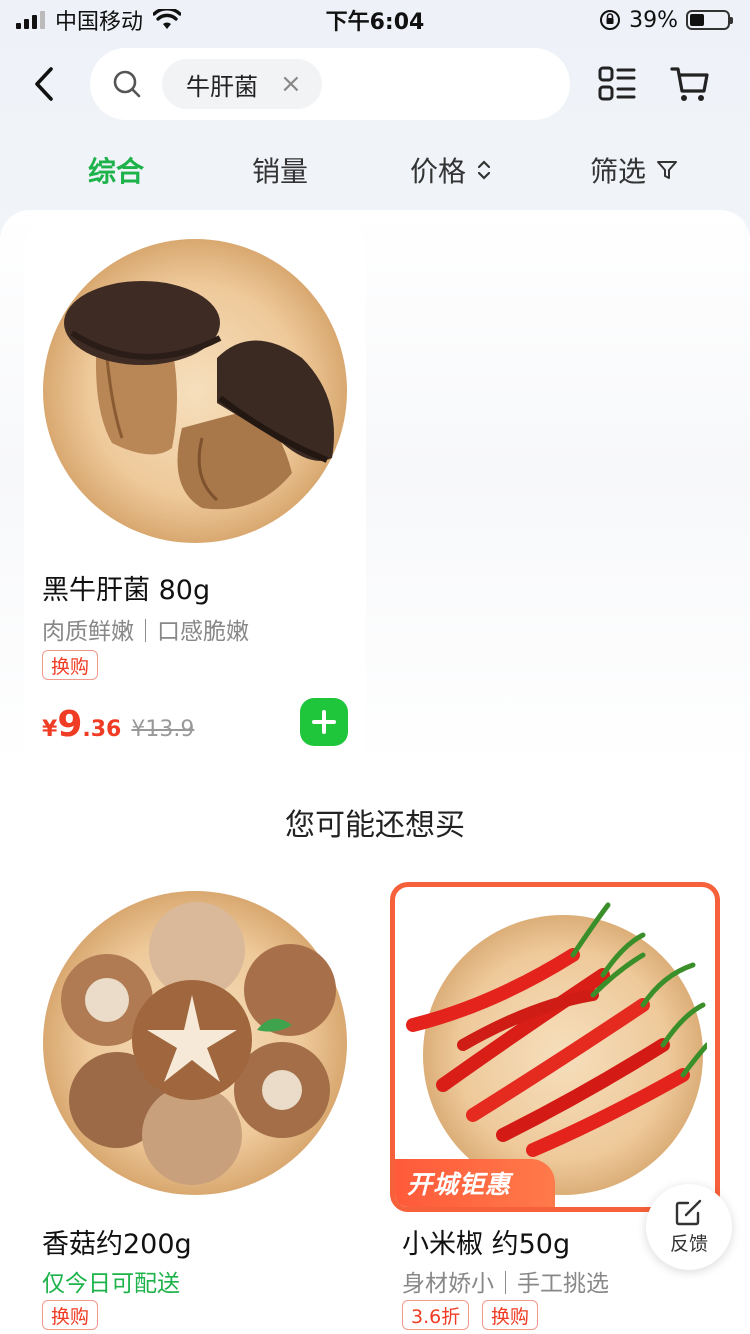 Image resolution: width=750 pixels, height=1334 pixels. What do you see at coordinates (654, 84) in the screenshot?
I see `header-actions` at bounding box center [654, 84].